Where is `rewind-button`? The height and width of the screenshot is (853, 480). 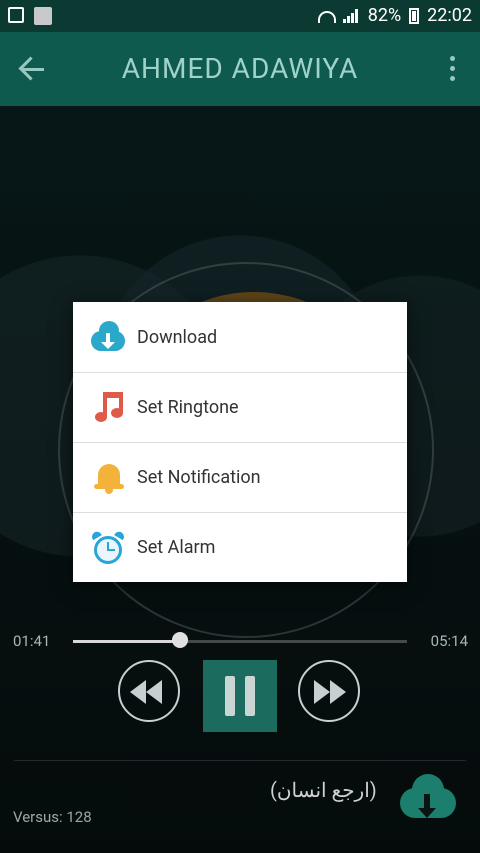 rewind-button is located at coordinates (149, 691).